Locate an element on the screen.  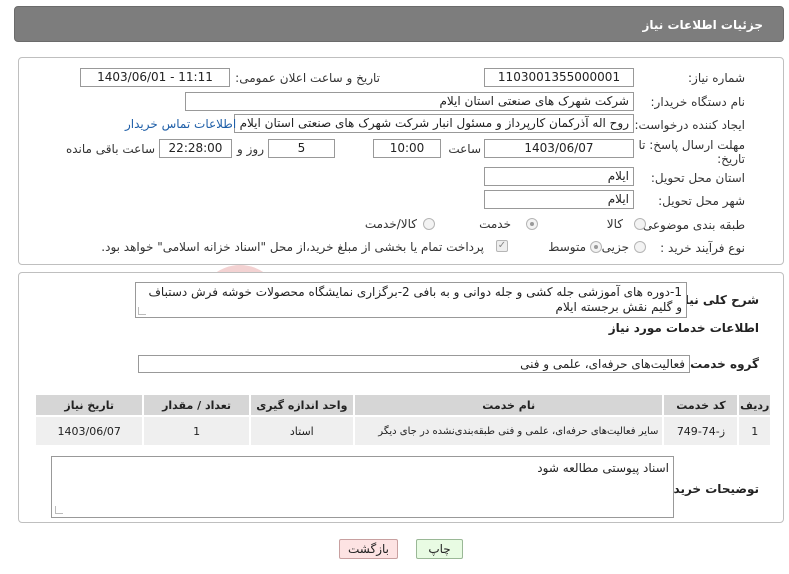
back-button: بازگشت is located at coordinates (368, 549).